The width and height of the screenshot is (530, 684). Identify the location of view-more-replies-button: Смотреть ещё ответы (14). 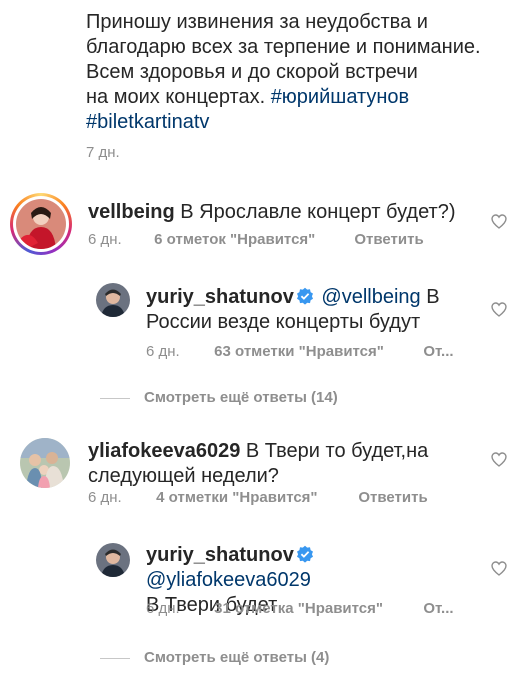
(219, 397).